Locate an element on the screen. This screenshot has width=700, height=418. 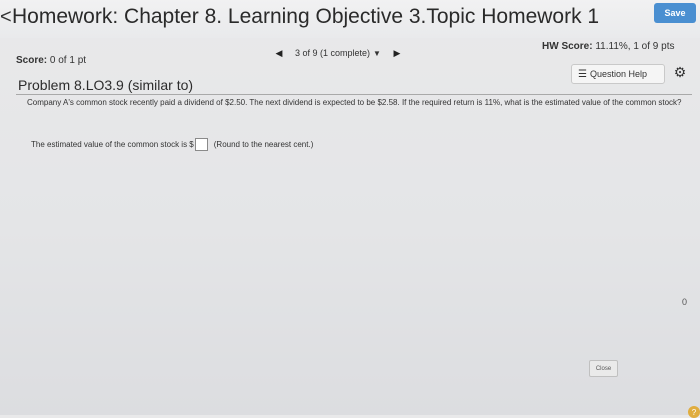
left-edge-text: < is located at coordinates (6, 17).